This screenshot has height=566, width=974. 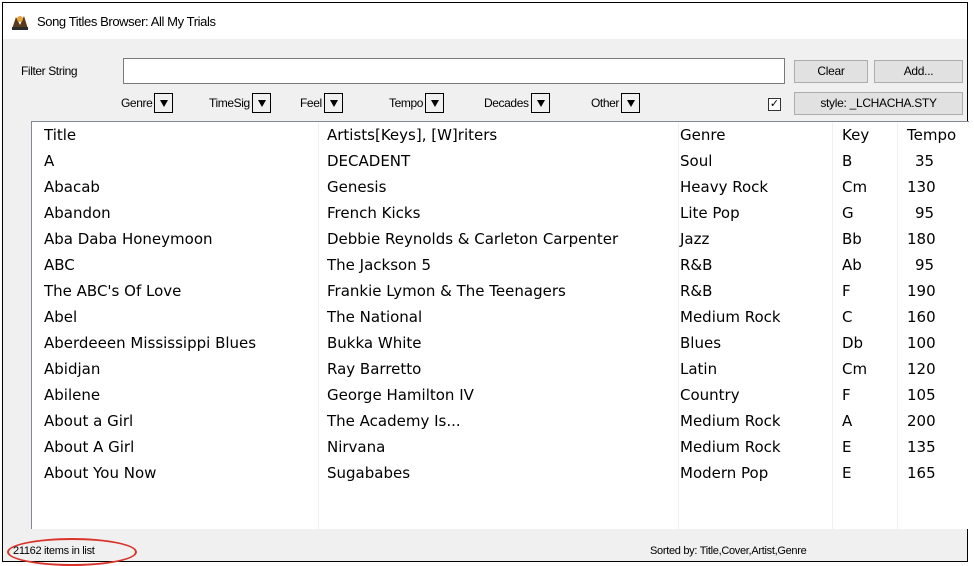 What do you see at coordinates (921, 447) in the screenshot?
I see `cell-tempo: 135` at bounding box center [921, 447].